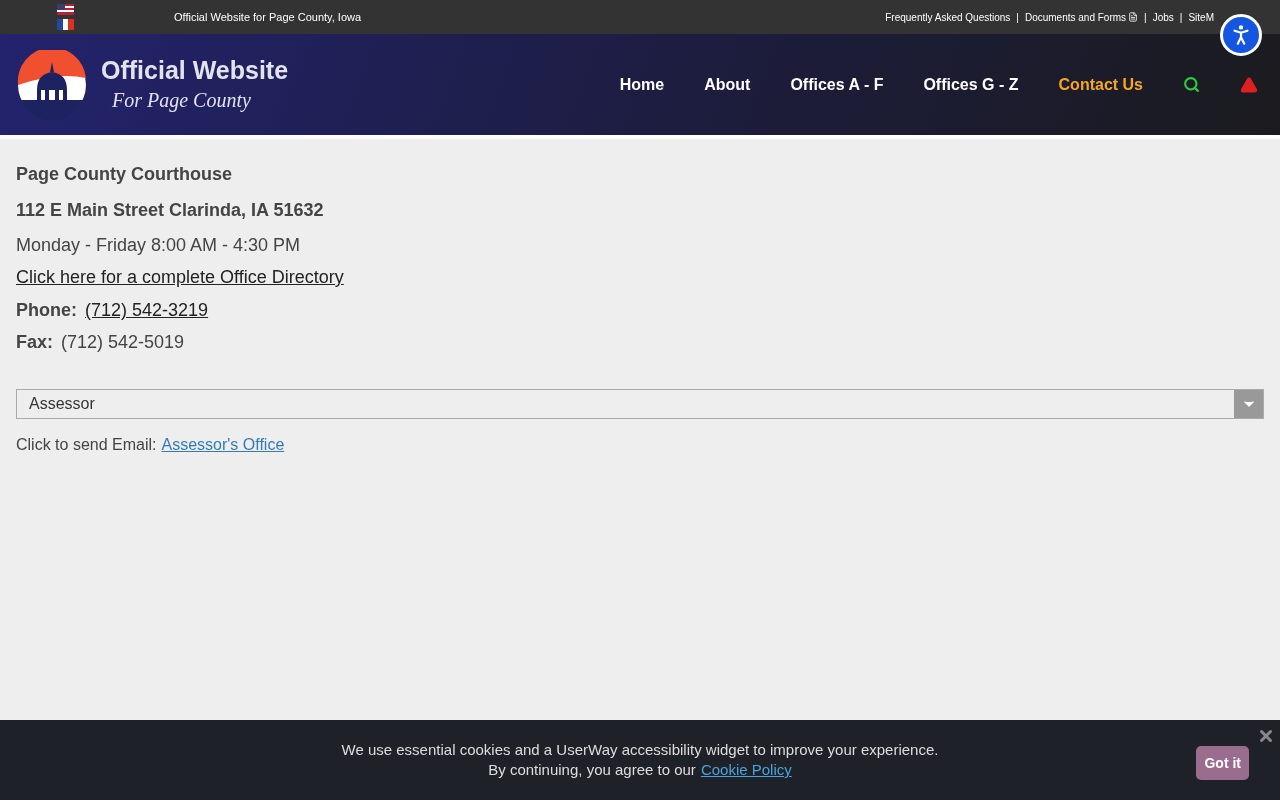 This screenshot has width=1280, height=800. I want to click on office-hours: Monday - Friday 8:00 AM - 4:30 PM, so click(159, 245).